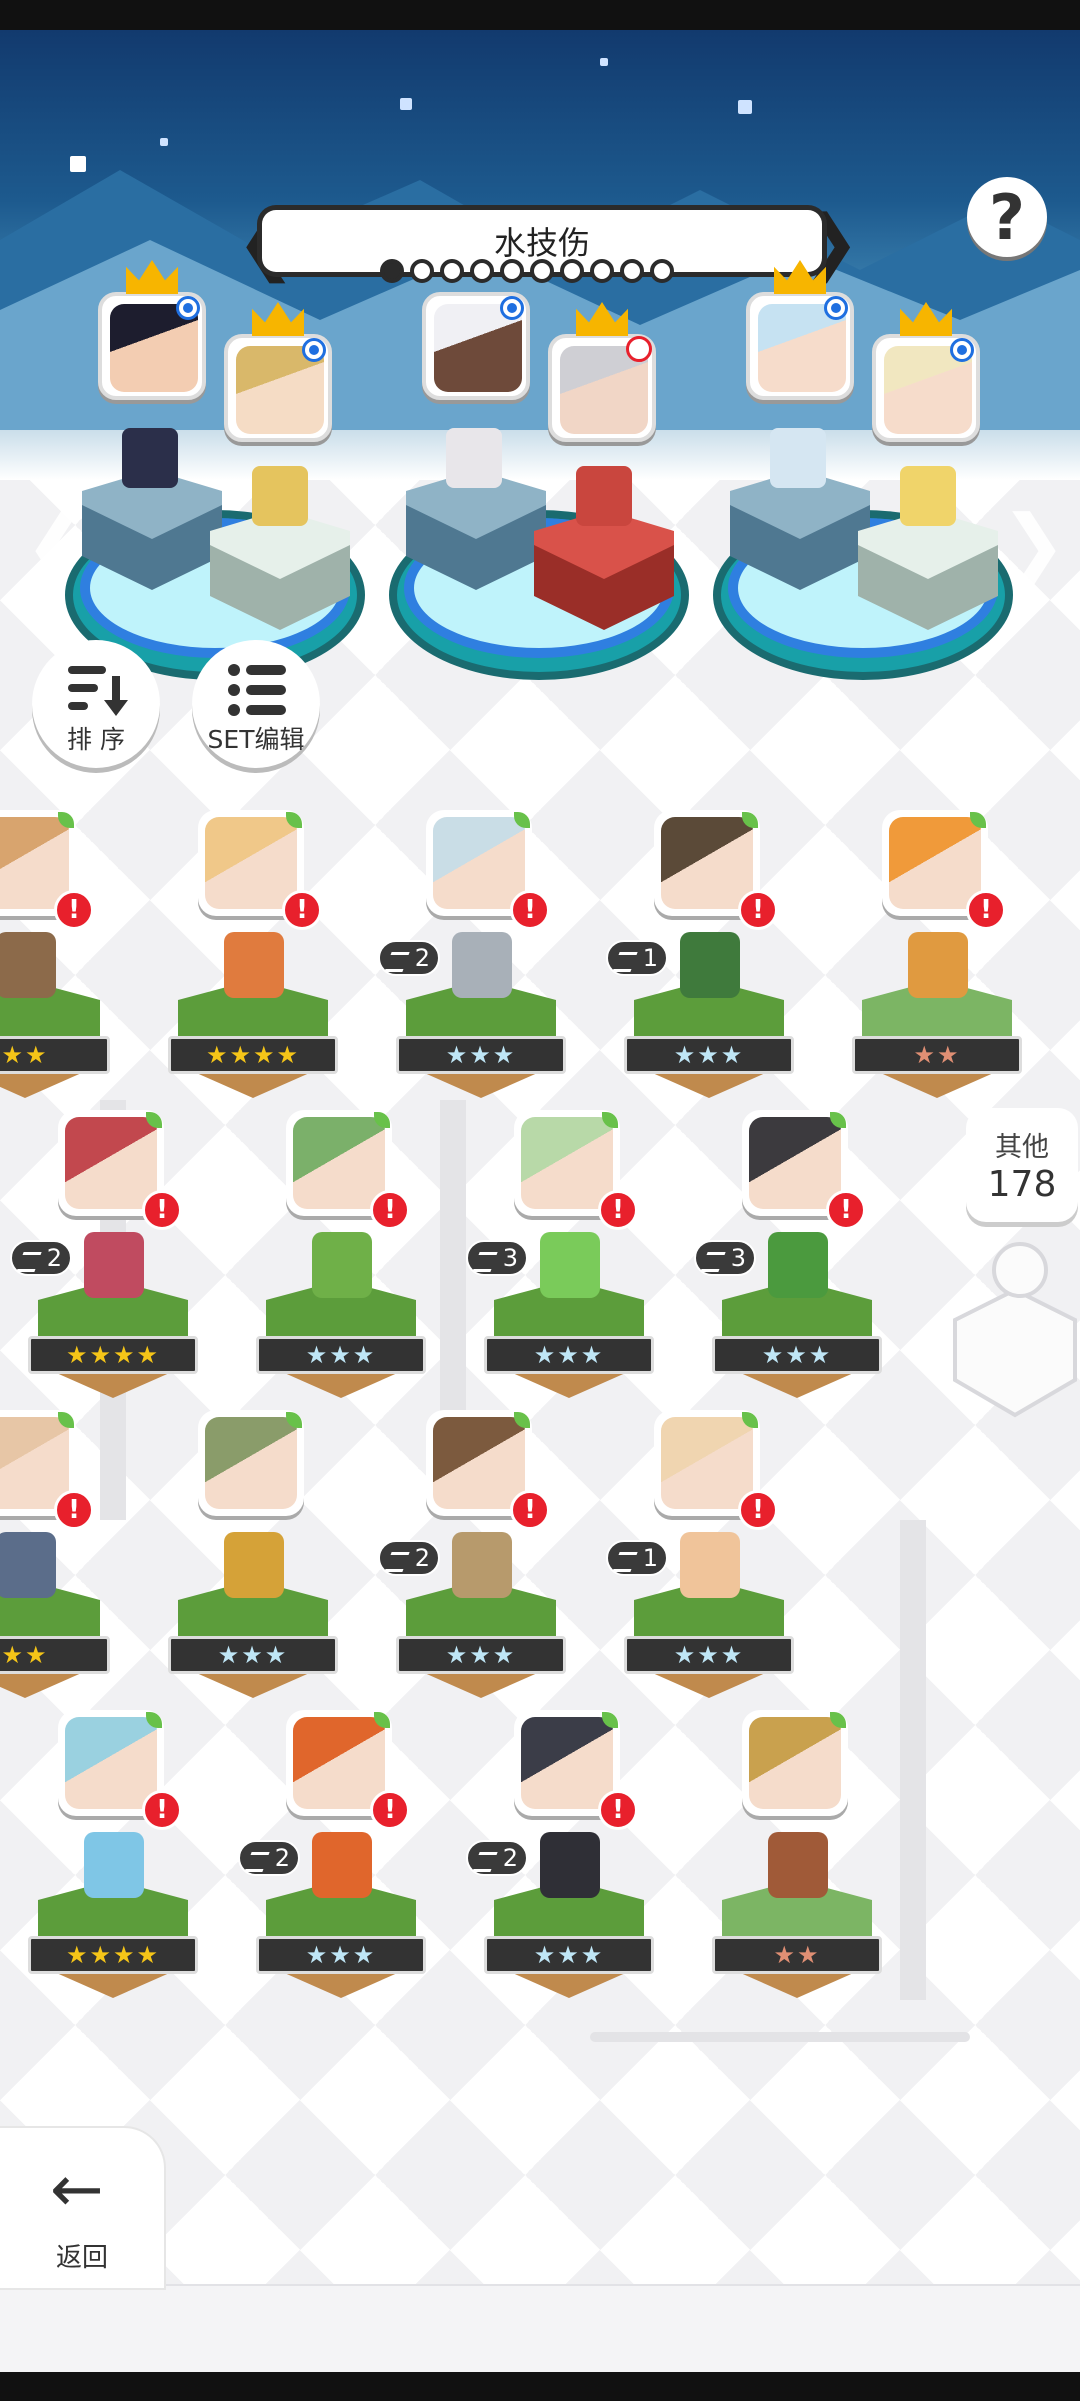  Describe the element at coordinates (406, 104) in the screenshot. I see `sky-star` at that location.